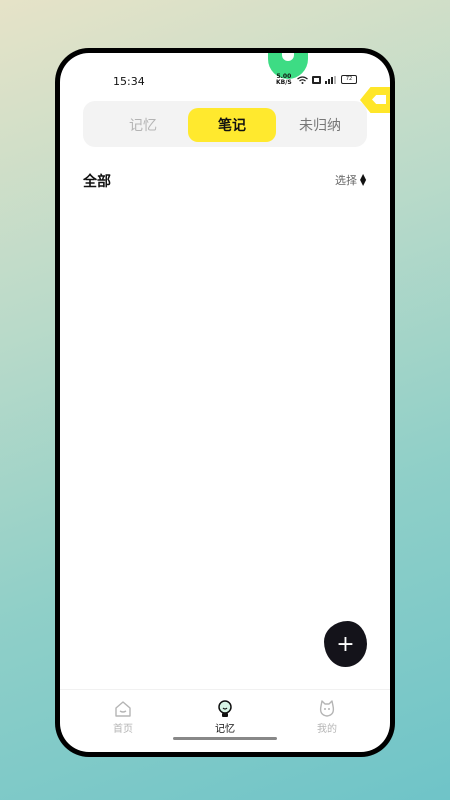  I want to click on hd-icon, so click(316, 79).